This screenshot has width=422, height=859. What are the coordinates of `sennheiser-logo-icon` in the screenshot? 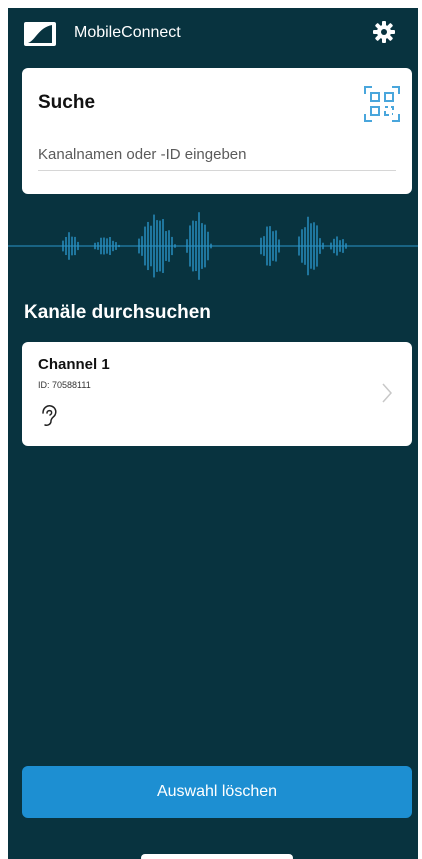 It's located at (40, 34).